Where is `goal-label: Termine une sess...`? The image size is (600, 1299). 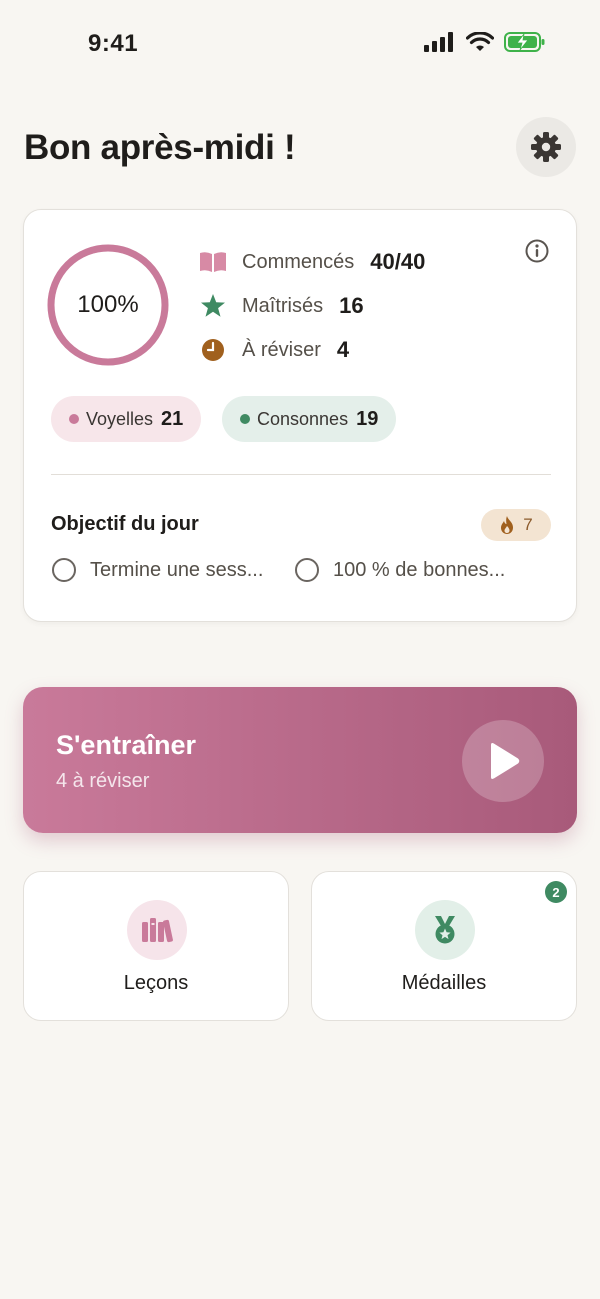
goal-label: Termine une sess... is located at coordinates (177, 569).